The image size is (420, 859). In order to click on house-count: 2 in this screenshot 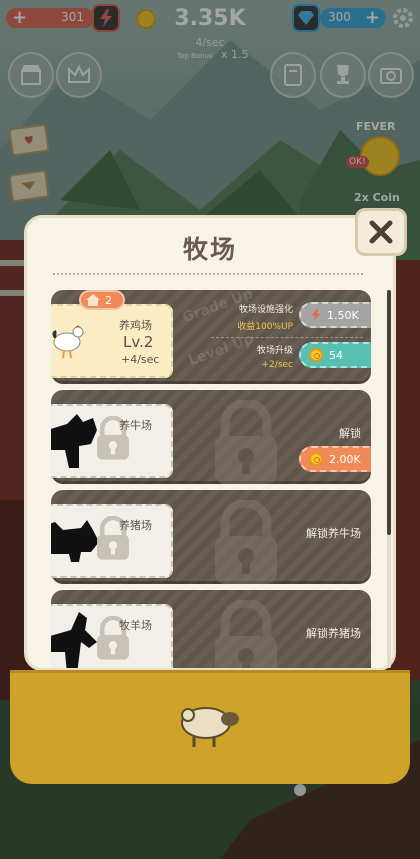, I will do `click(108, 300)`.